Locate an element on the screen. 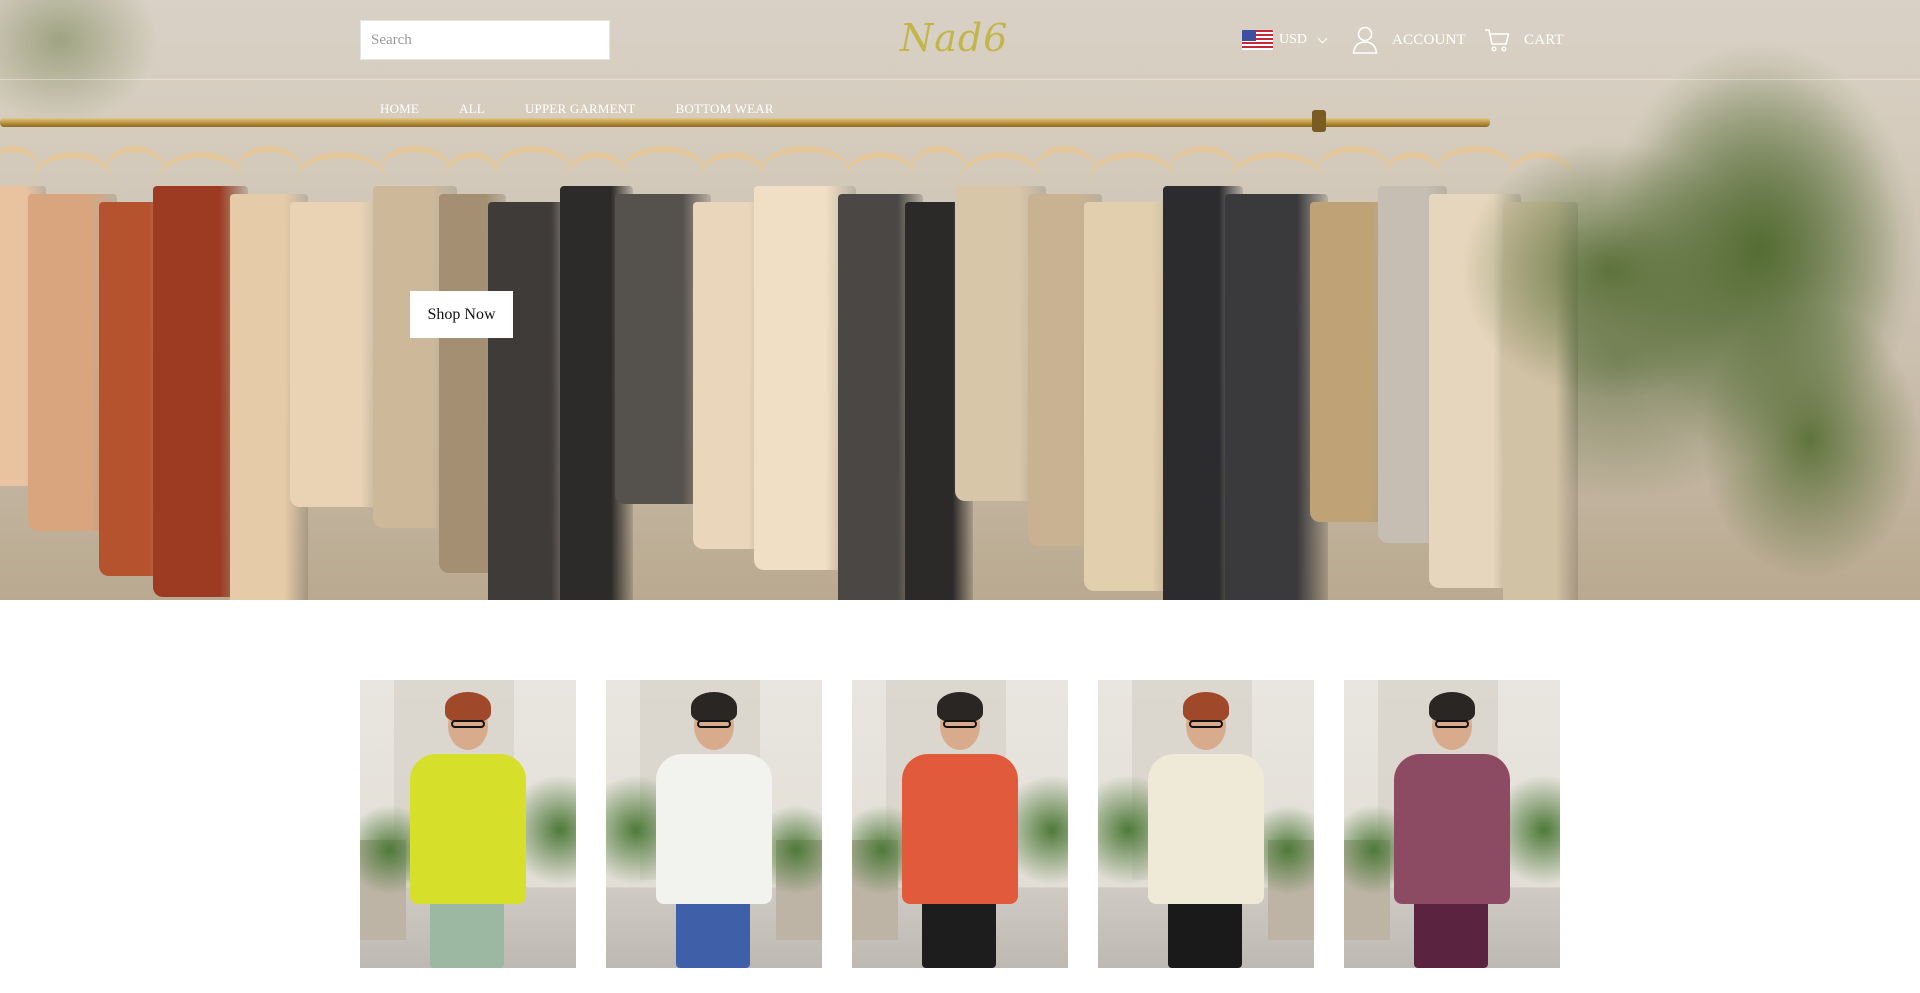 This screenshot has width=1920, height=993. brand-logo: Nad6 is located at coordinates (953, 38).